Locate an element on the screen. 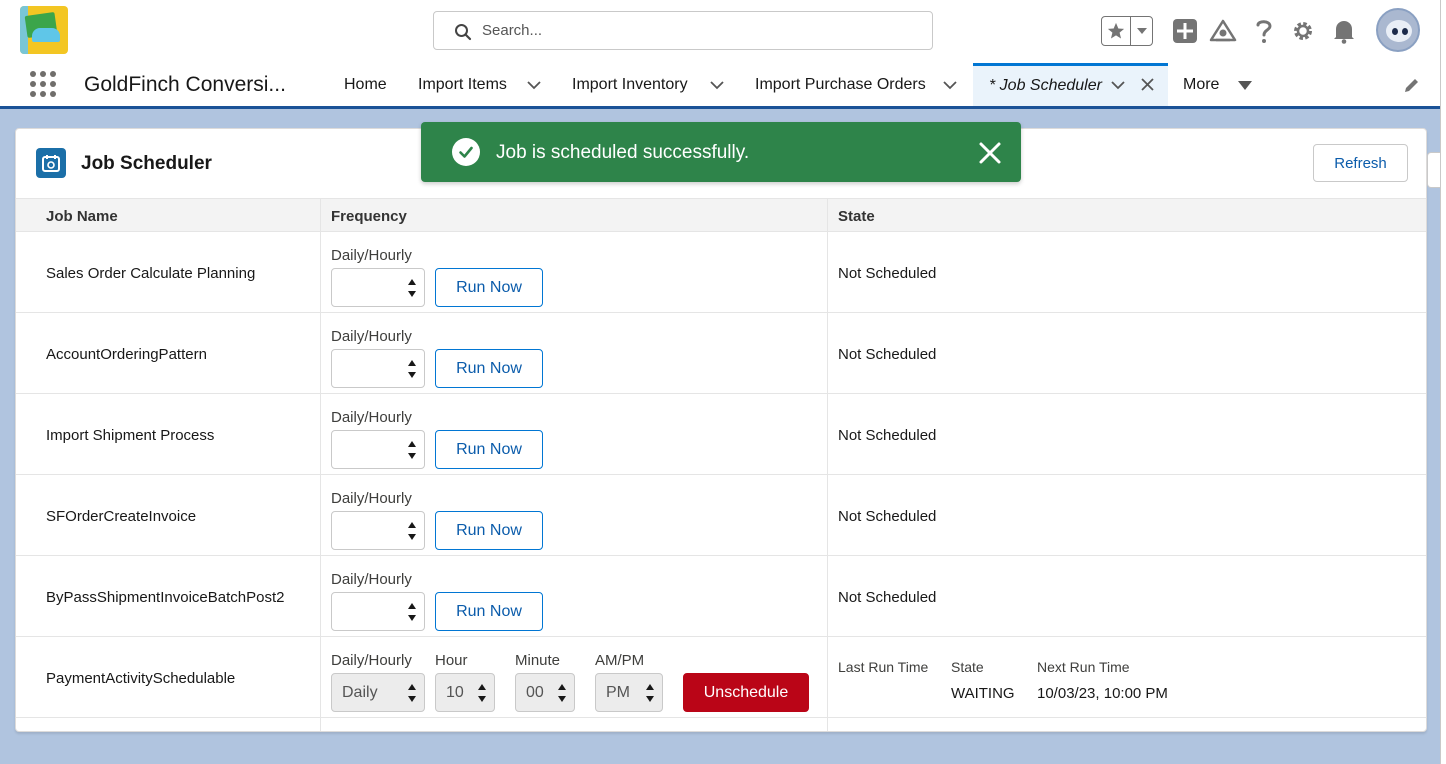  caret-down-icon is located at coordinates (1245, 85).